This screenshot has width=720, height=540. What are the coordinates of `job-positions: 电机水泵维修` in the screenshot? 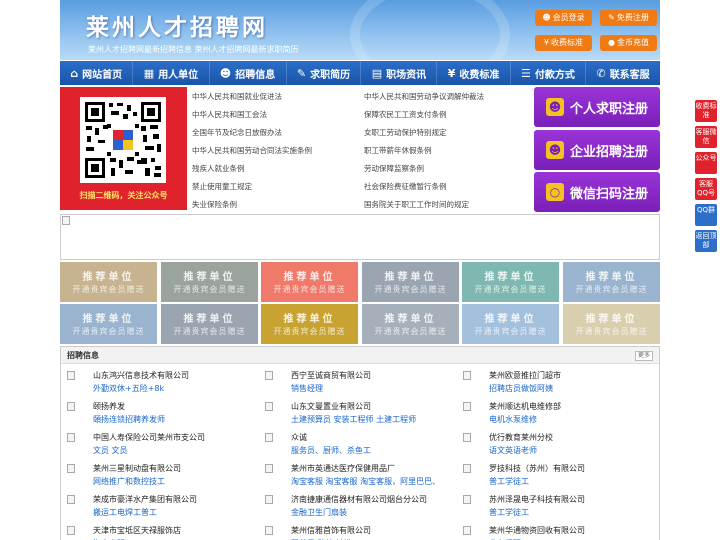 It's located at (513, 419).